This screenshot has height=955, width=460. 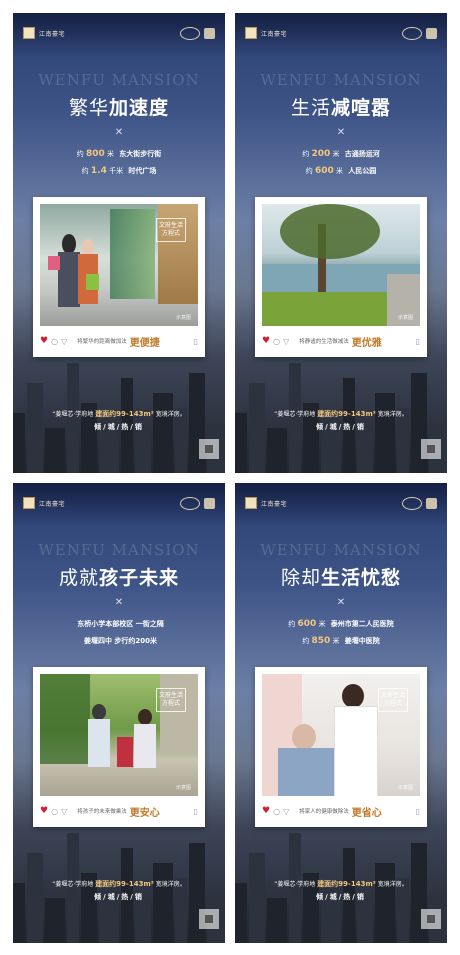 I want to click on info-place: 姜堰四中 步行约200米, so click(x=120, y=641).